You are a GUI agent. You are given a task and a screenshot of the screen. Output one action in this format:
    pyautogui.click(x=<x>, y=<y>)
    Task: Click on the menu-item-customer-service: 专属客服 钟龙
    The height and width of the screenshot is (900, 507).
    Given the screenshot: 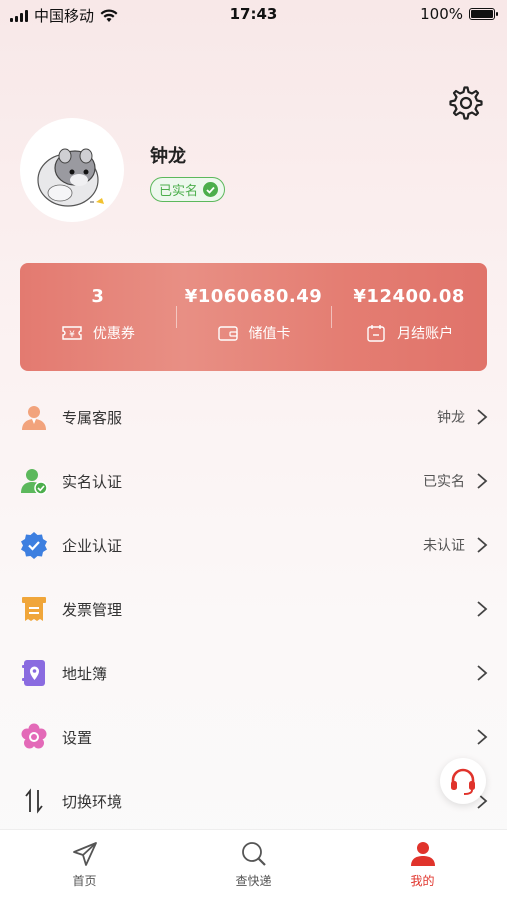 What is the action you would take?
    pyautogui.click(x=253, y=417)
    